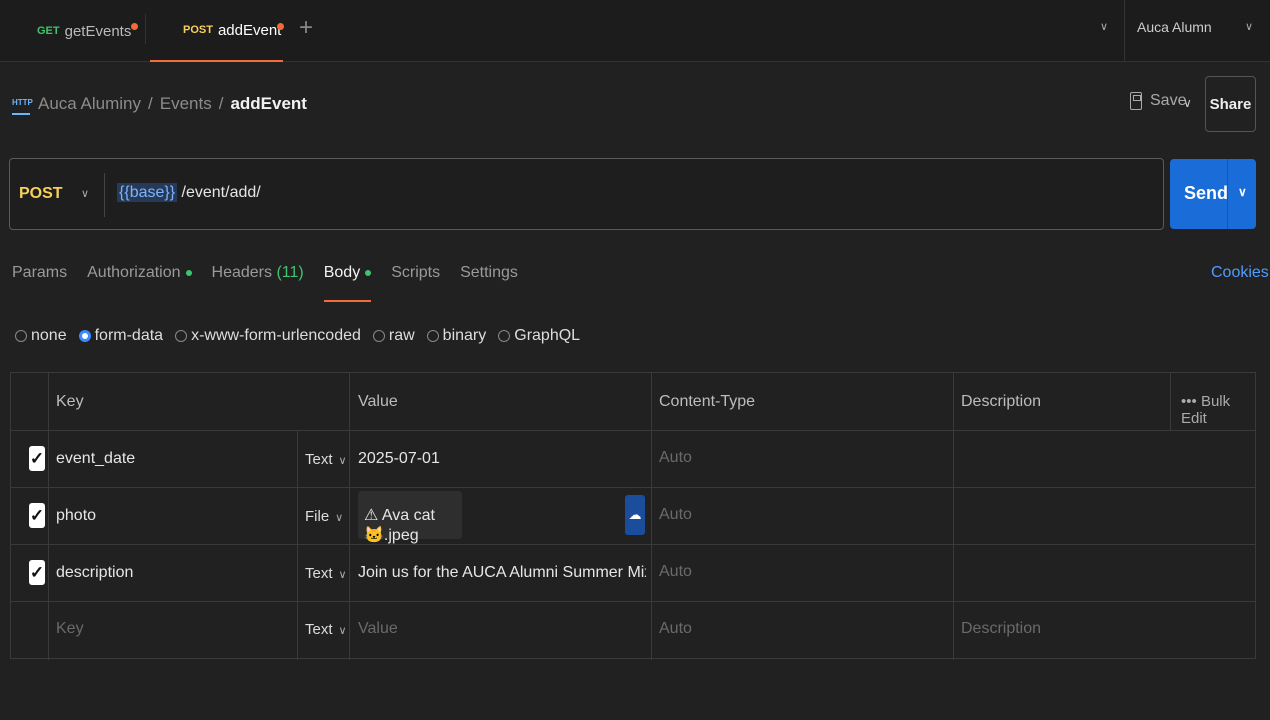 The image size is (1270, 720). Describe the element at coordinates (1218, 410) in the screenshot. I see `bulk-edit-button: ••• Bulk Edit` at that location.